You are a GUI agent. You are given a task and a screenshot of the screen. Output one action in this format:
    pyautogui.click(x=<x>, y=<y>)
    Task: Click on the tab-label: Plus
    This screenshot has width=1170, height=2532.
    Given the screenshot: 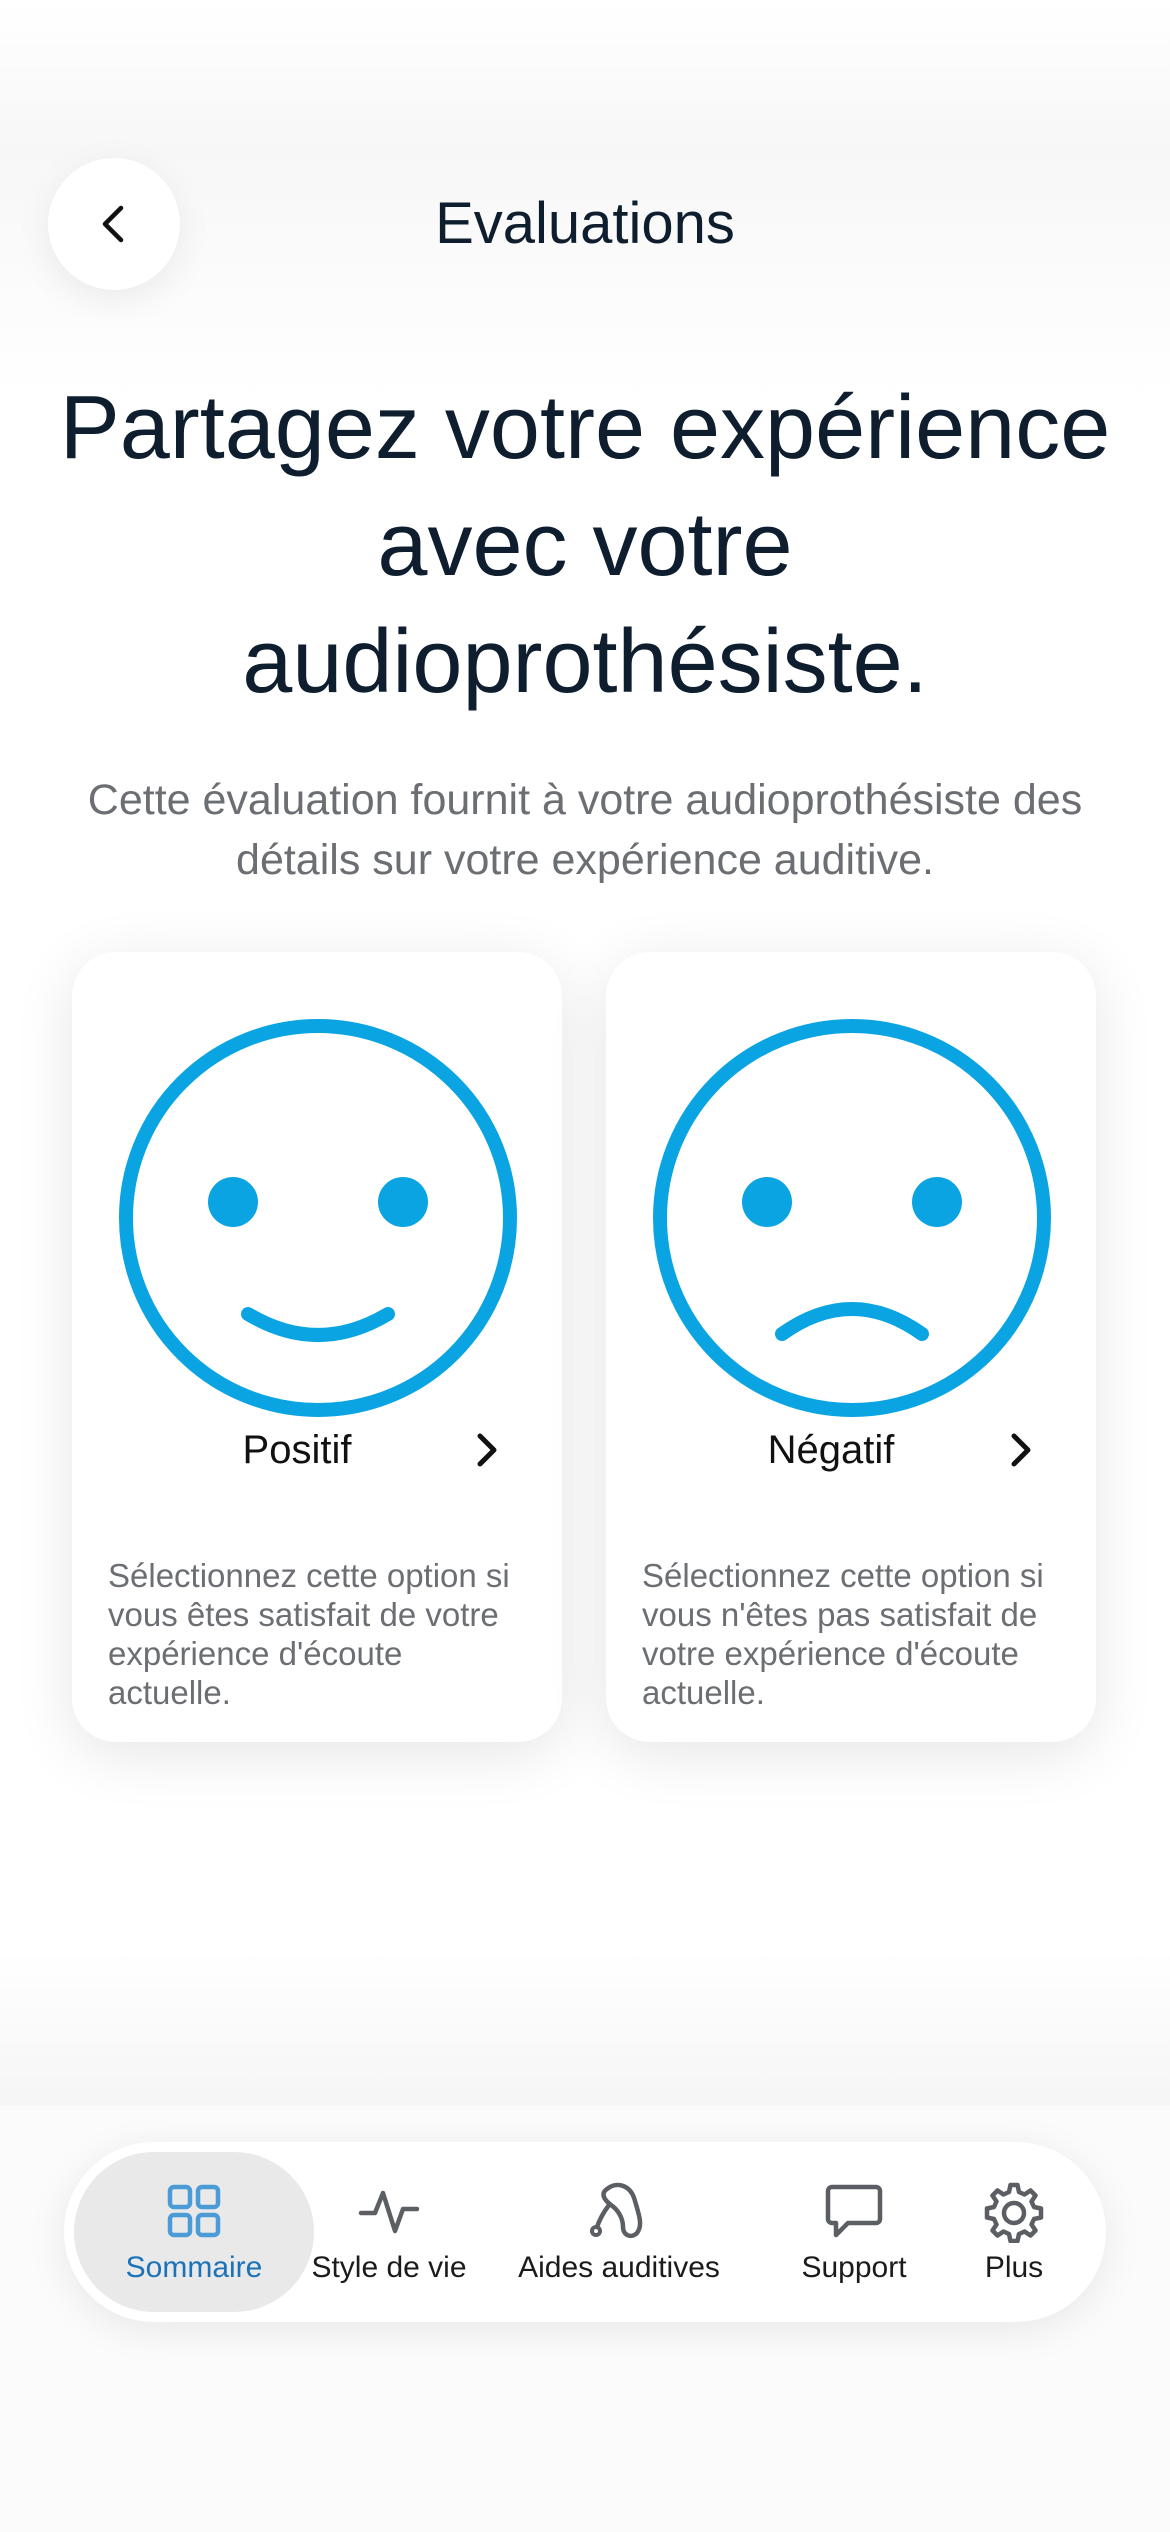 What is the action you would take?
    pyautogui.click(x=1014, y=2267)
    